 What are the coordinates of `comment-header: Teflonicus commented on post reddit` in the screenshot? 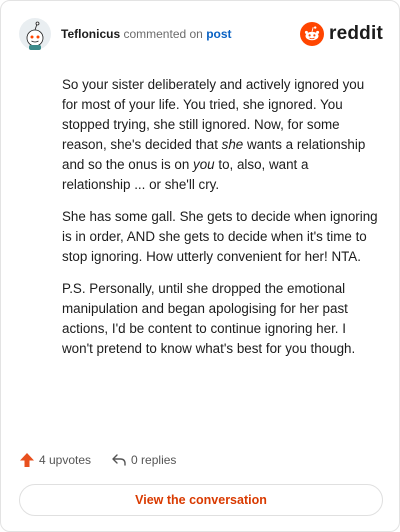 It's located at (201, 34).